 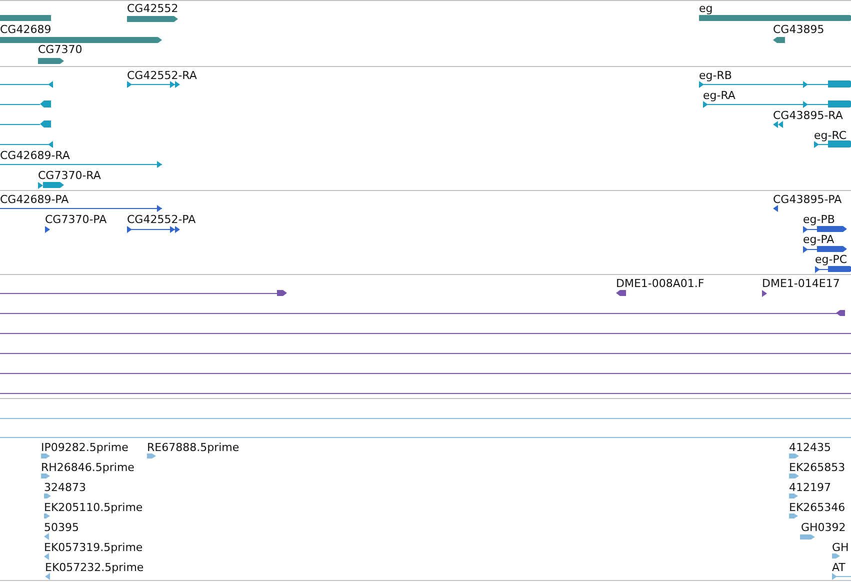 What do you see at coordinates (819, 219) in the screenshot?
I see `feature-label: eg-PB` at bounding box center [819, 219].